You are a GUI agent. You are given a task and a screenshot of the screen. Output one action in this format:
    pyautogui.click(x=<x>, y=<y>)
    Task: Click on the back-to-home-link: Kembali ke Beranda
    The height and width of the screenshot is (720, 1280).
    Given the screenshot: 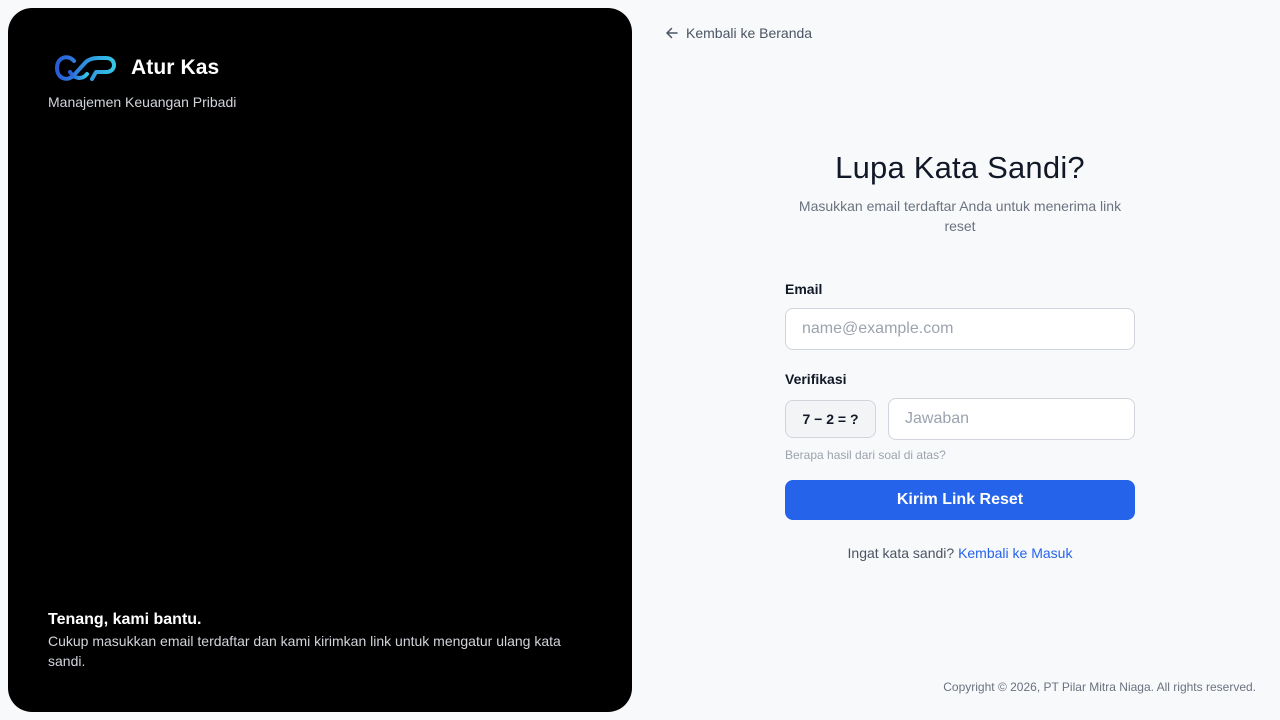 What is the action you would take?
    pyautogui.click(x=738, y=33)
    